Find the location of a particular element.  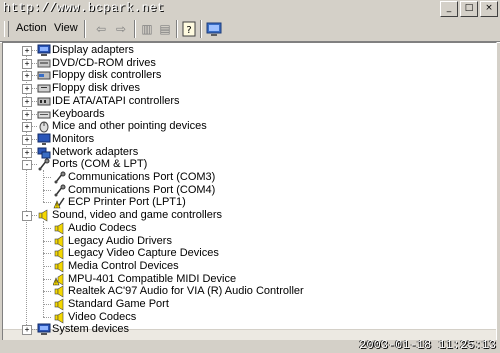

system-devices-icon is located at coordinates (44, 329).